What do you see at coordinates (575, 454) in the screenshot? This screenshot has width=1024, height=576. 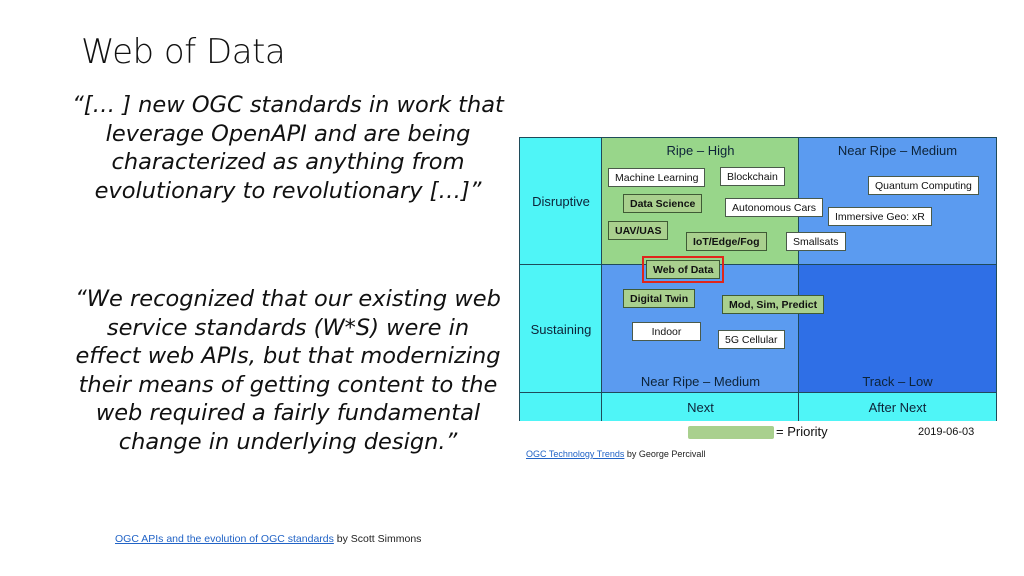 I see `ogc-technology-trends-link: OGC Technology Trends` at bounding box center [575, 454].